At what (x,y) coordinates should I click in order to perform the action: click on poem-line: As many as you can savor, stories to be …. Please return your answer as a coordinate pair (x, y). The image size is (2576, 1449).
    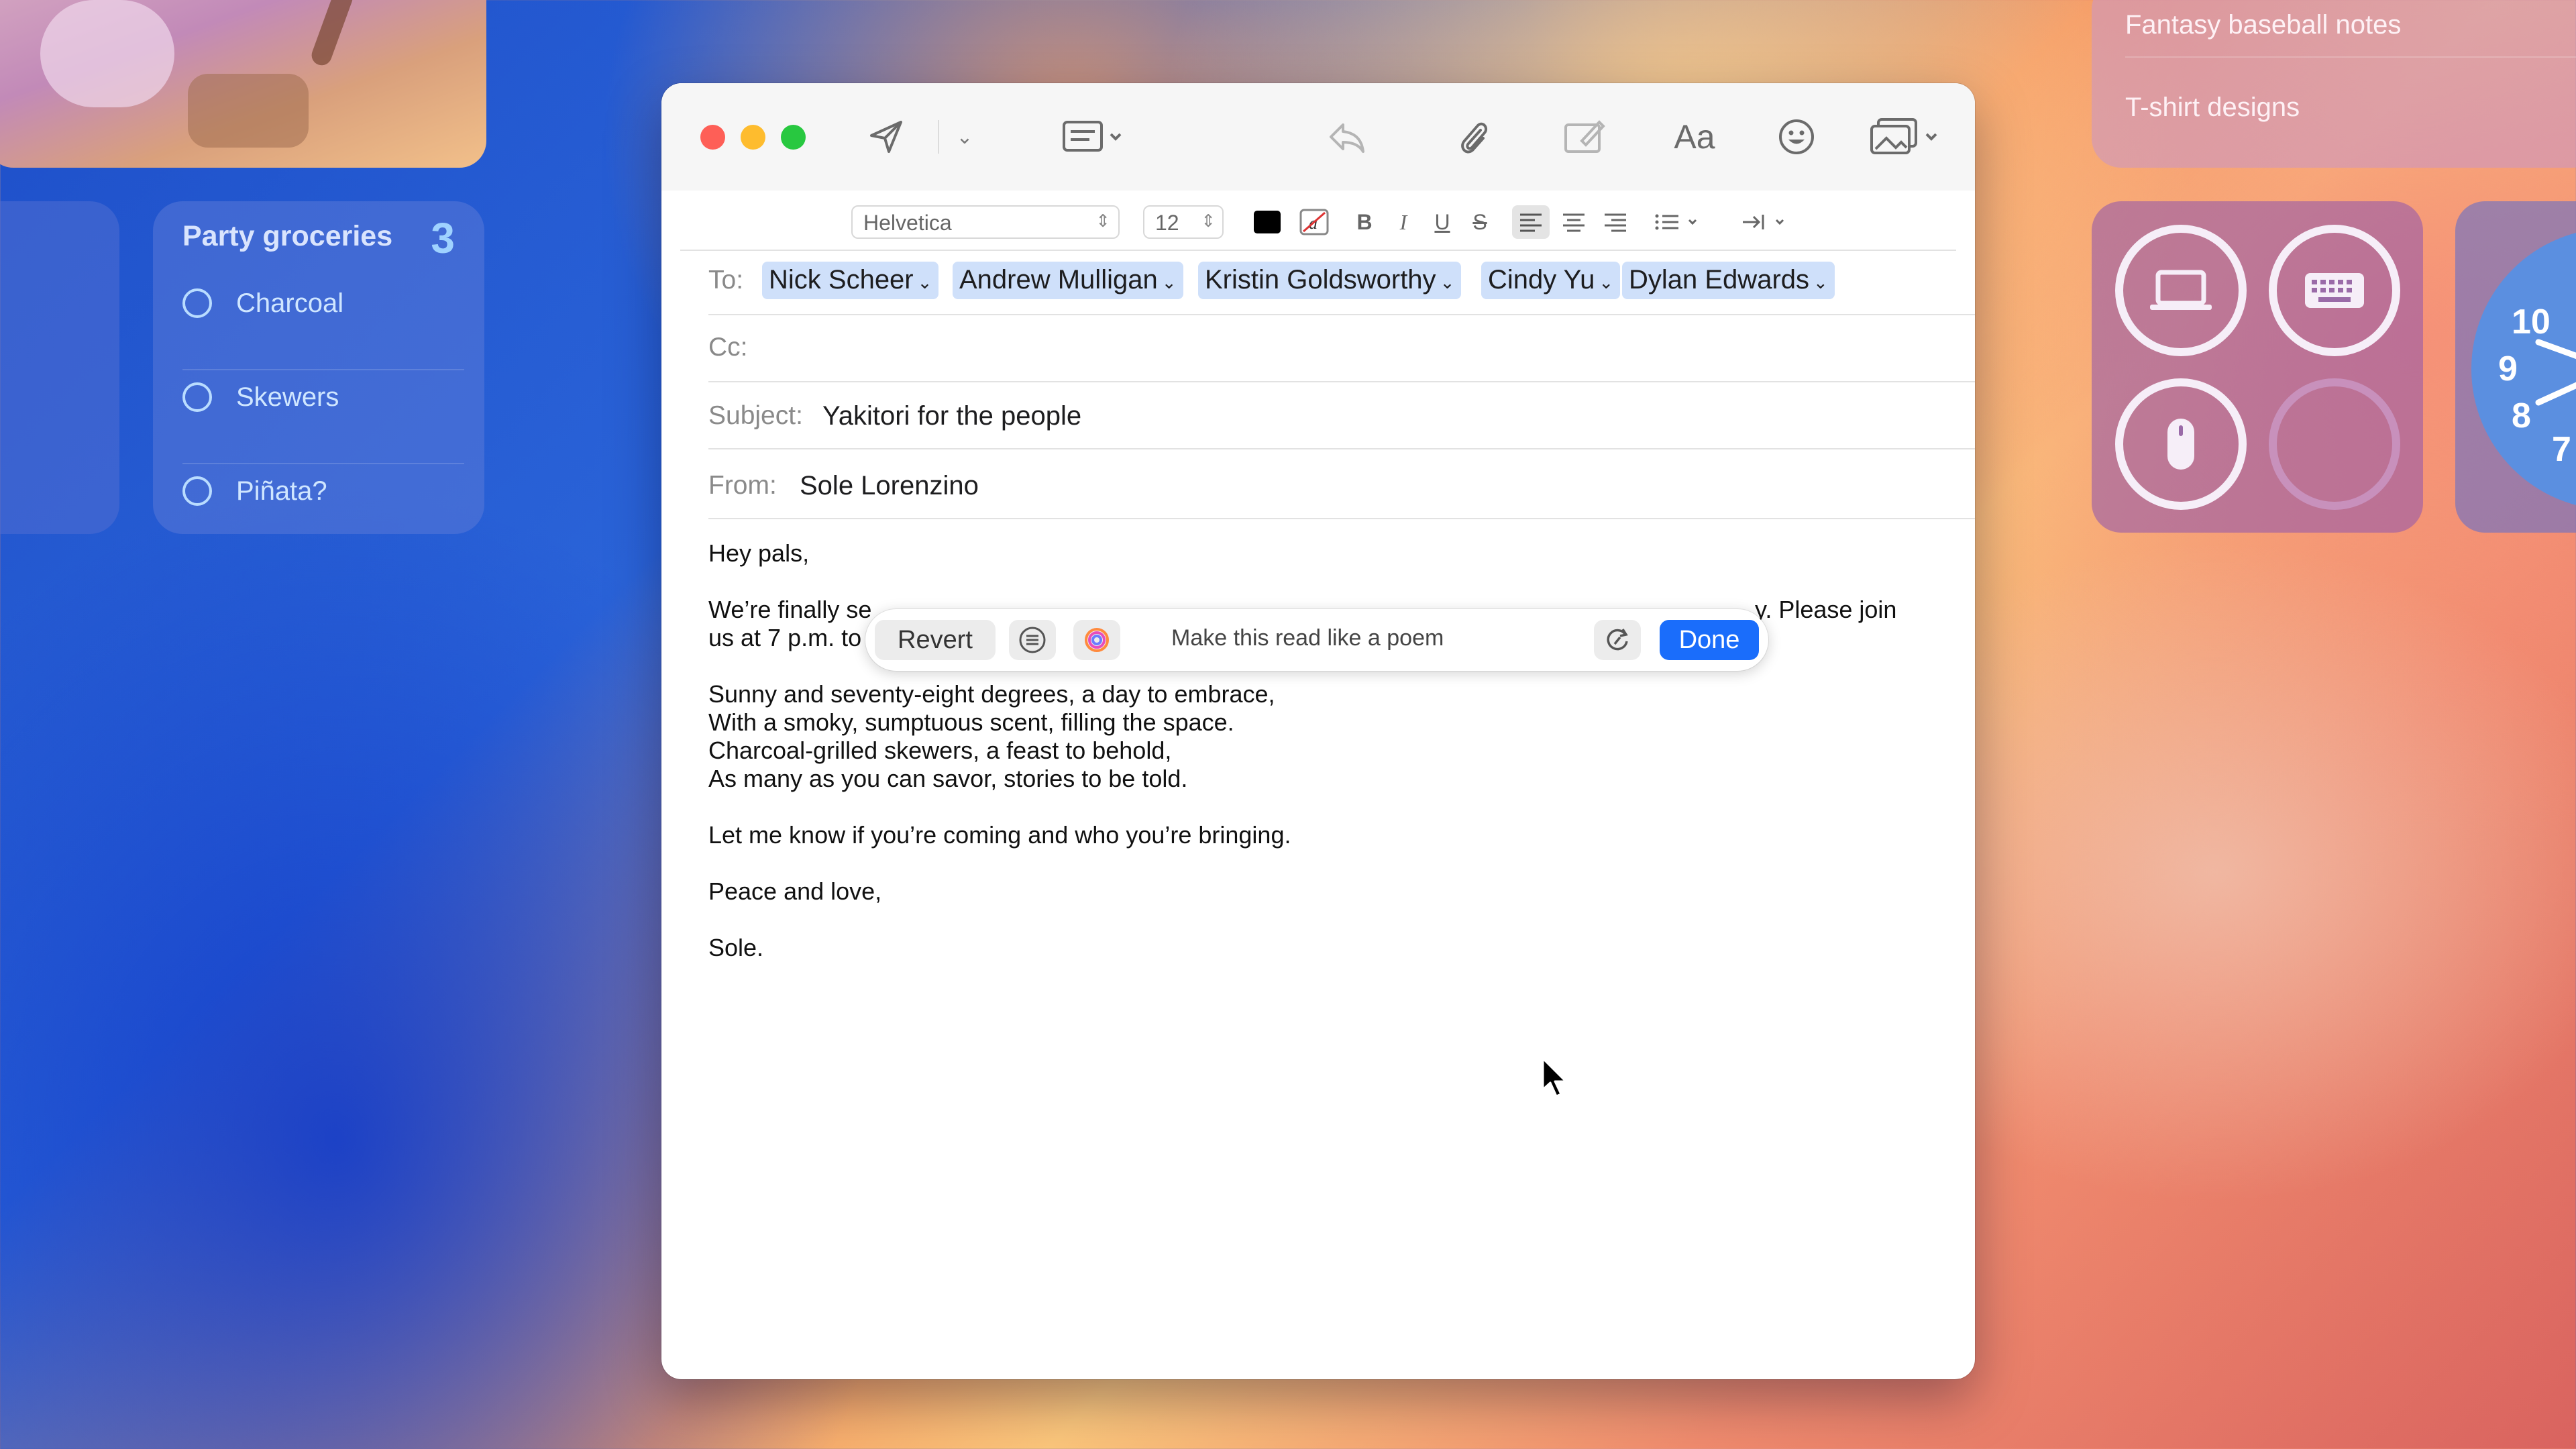
    Looking at the image, I should click on (948, 778).